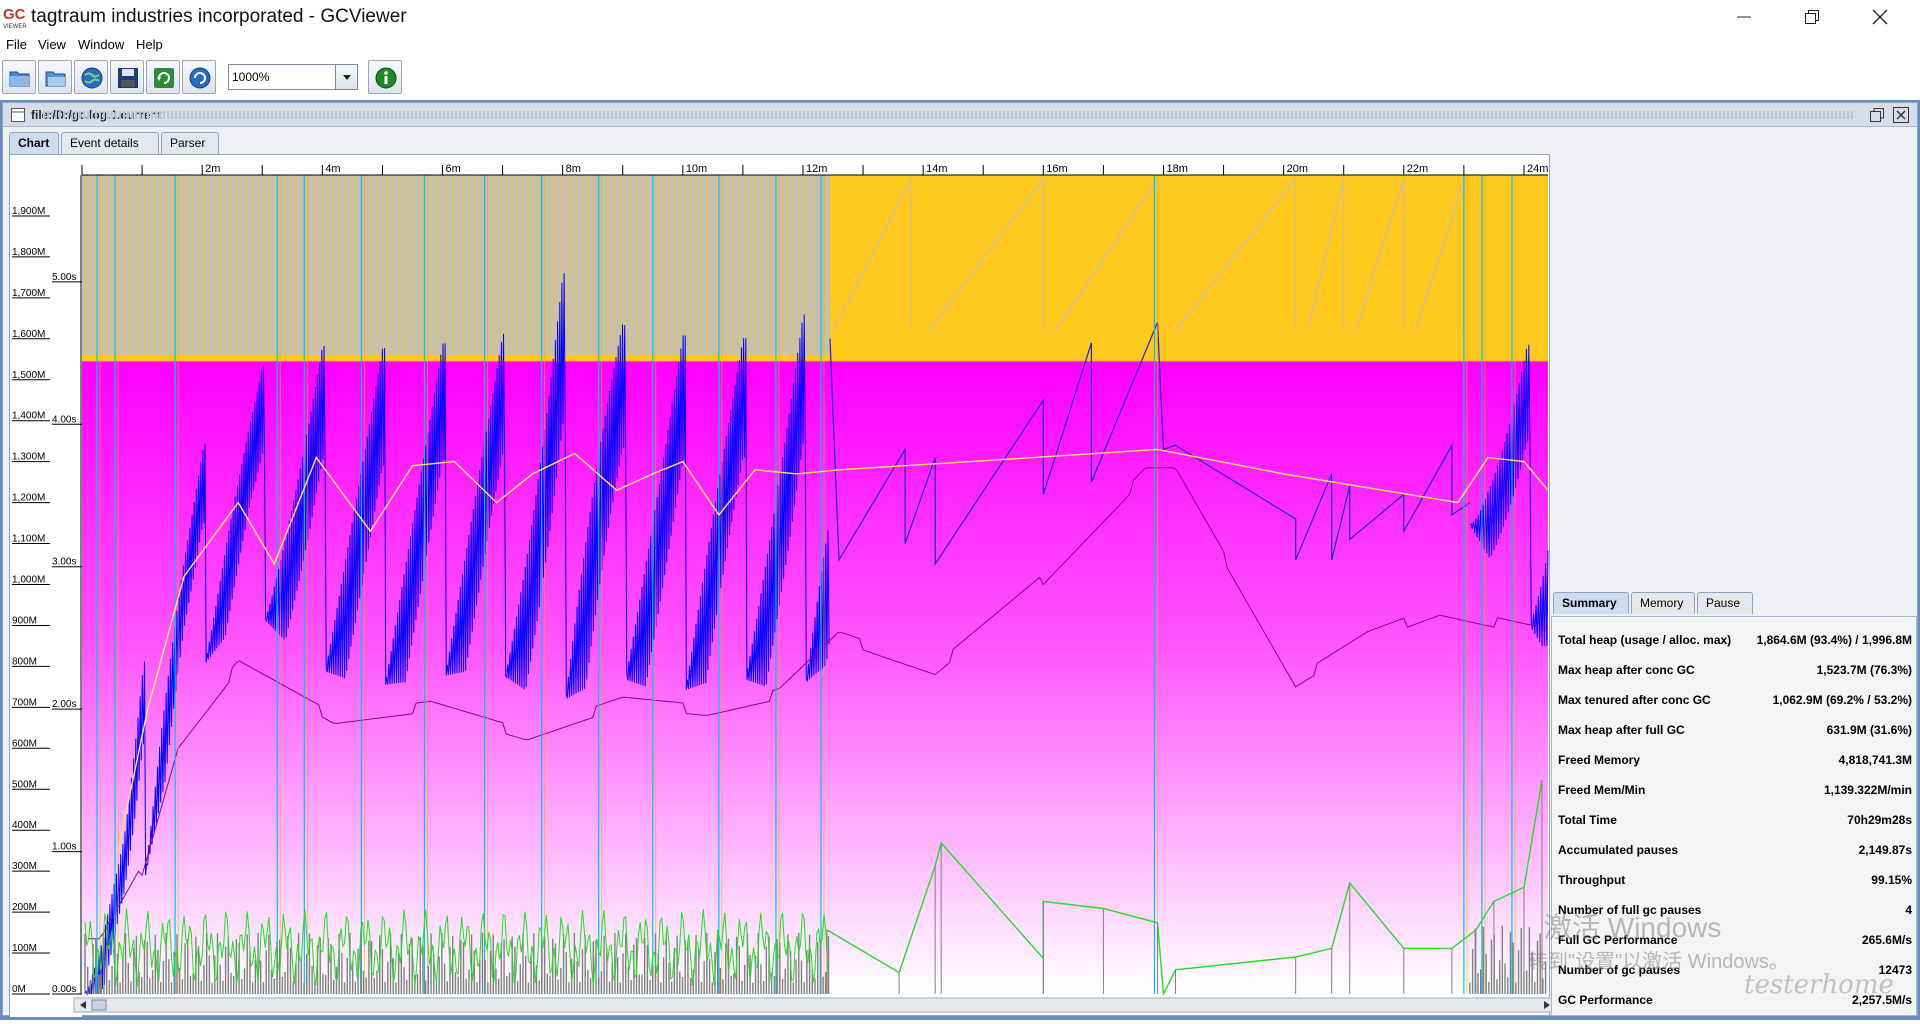 This screenshot has height=1024, width=1920. Describe the element at coordinates (1725, 603) in the screenshot. I see `tab-pause: Pause` at that location.